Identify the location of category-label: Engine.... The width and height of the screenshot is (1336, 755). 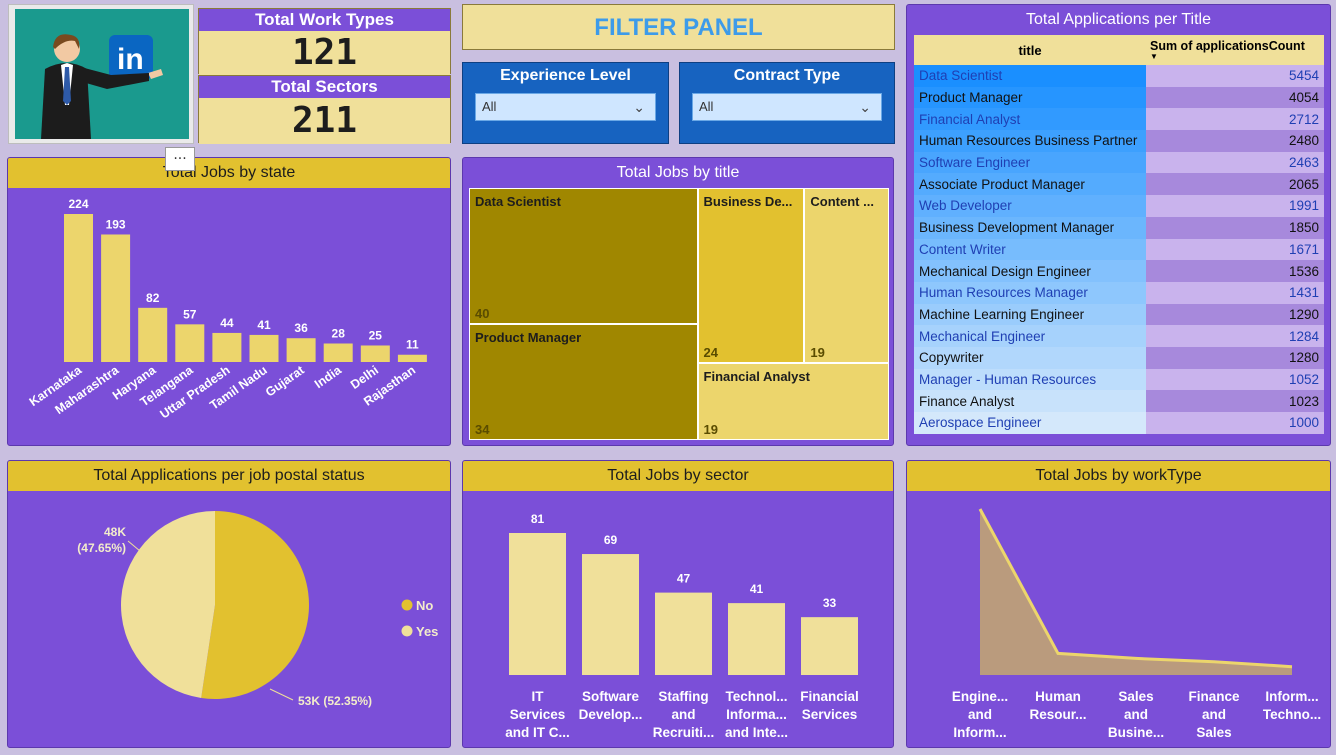
(980, 696).